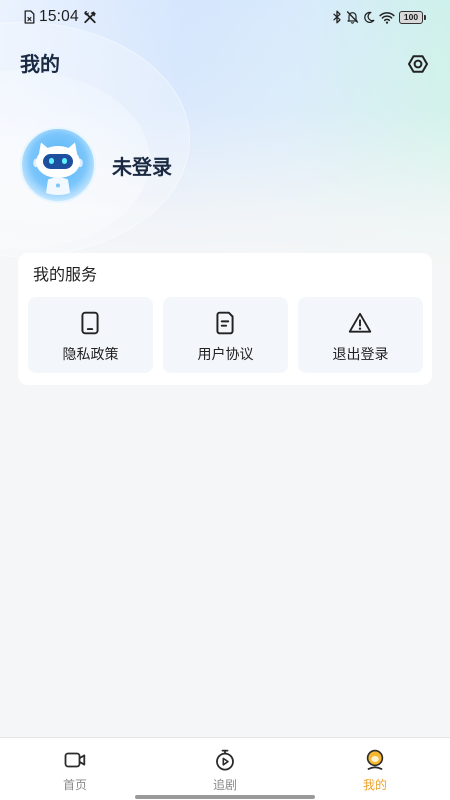 The width and height of the screenshot is (450, 800). Describe the element at coordinates (352, 17) in the screenshot. I see `bell-off-icon` at that location.